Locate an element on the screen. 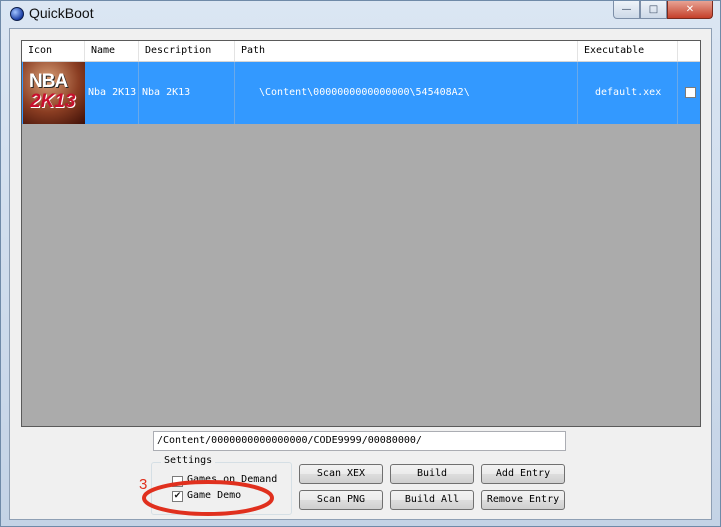 This screenshot has width=721, height=527. scan-xex-button: Scan XEX is located at coordinates (341, 474).